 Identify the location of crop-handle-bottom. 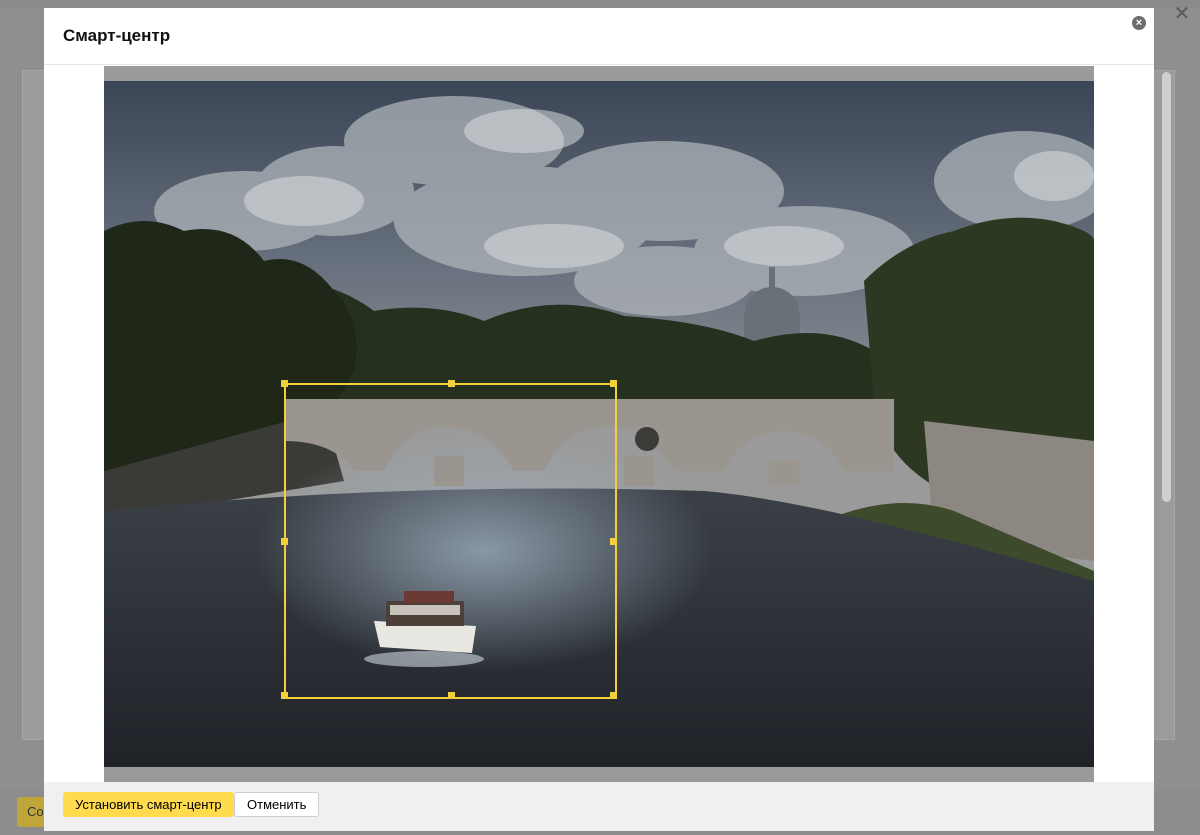
(451, 695).